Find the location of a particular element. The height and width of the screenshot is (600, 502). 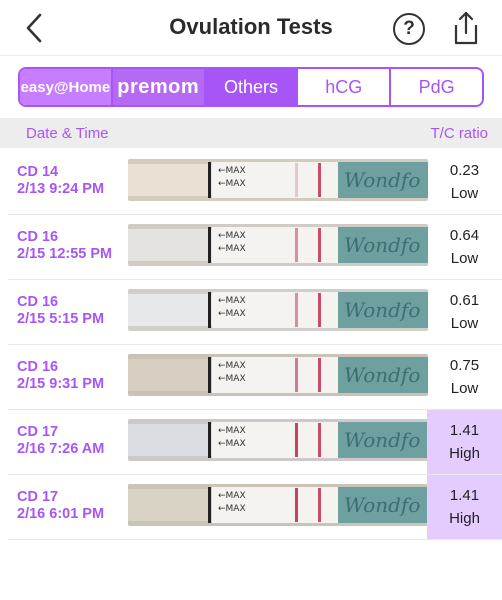

help-button: ? is located at coordinates (409, 29).